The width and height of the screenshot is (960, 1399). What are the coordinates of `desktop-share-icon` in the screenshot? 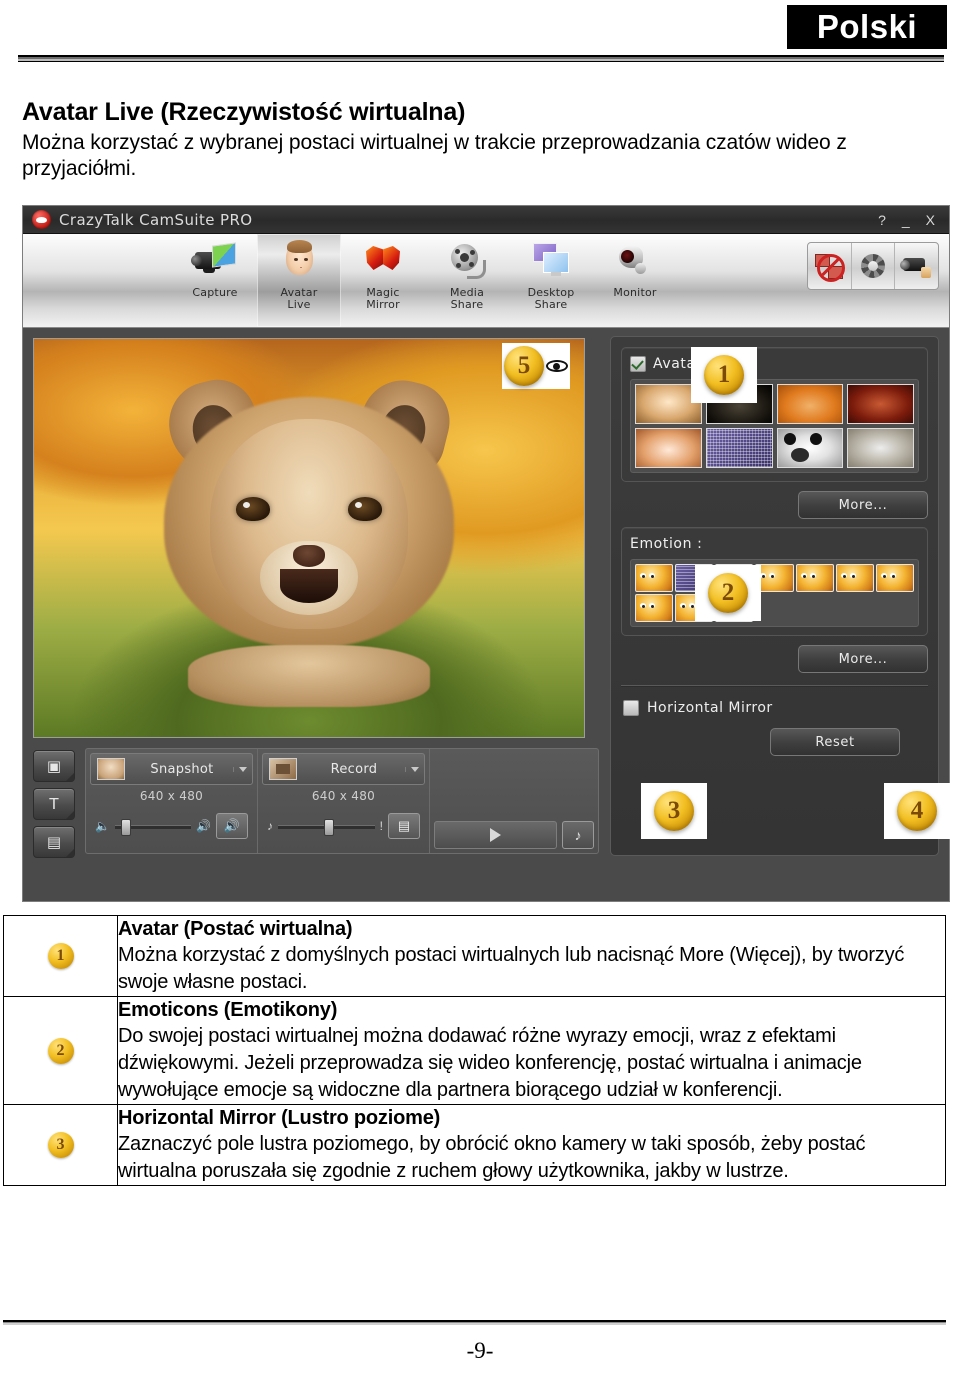 It's located at (551, 262).